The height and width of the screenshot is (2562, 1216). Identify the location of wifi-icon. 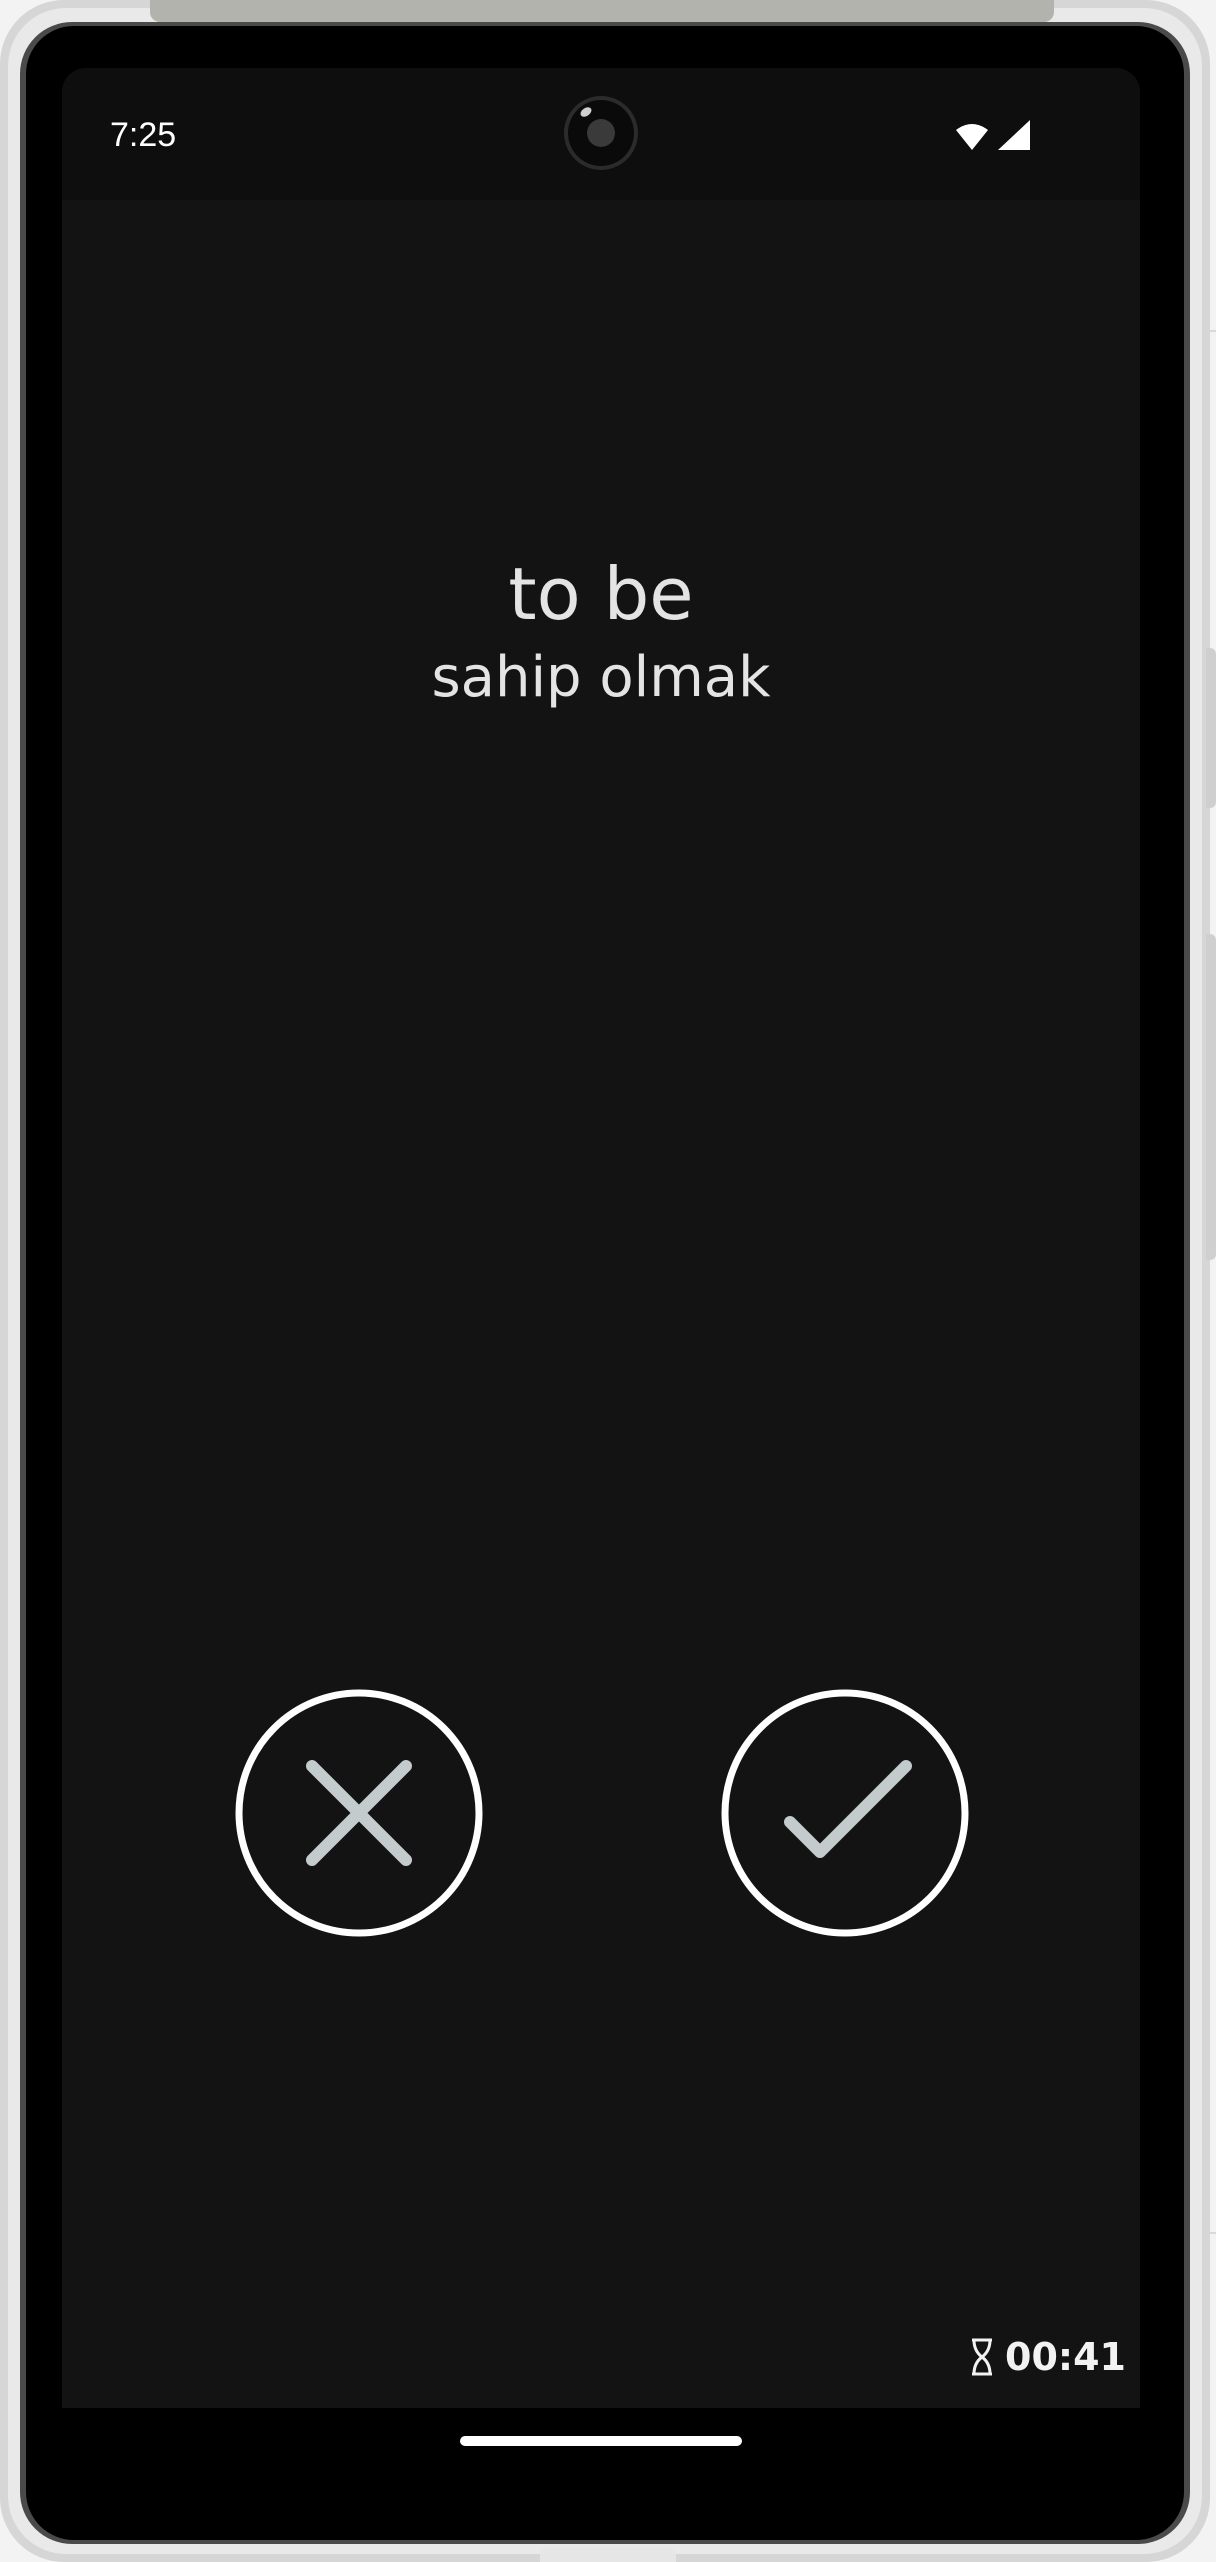
(972, 137).